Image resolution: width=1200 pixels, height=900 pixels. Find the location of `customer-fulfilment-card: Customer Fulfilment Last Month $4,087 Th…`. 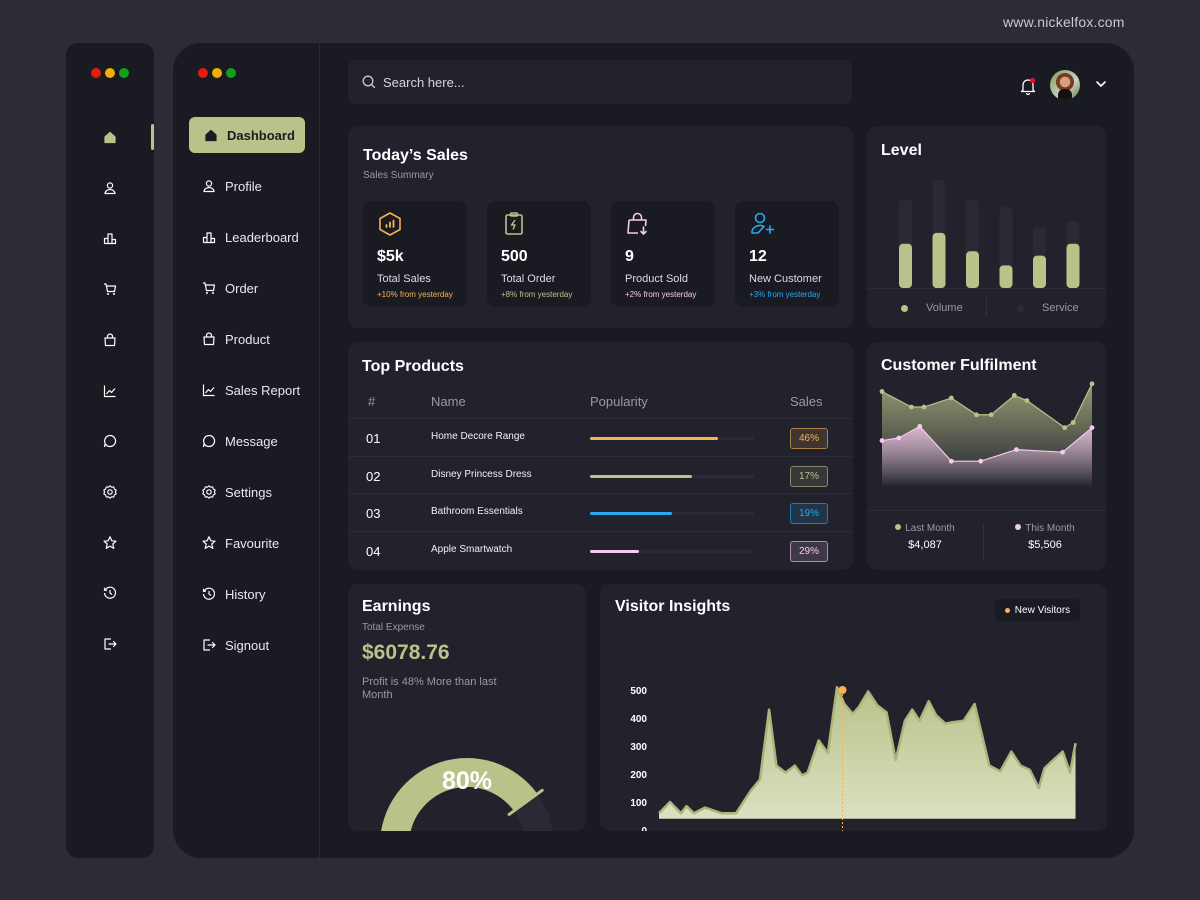

customer-fulfilment-card: Customer Fulfilment Last Month $4,087 Th… is located at coordinates (986, 456).